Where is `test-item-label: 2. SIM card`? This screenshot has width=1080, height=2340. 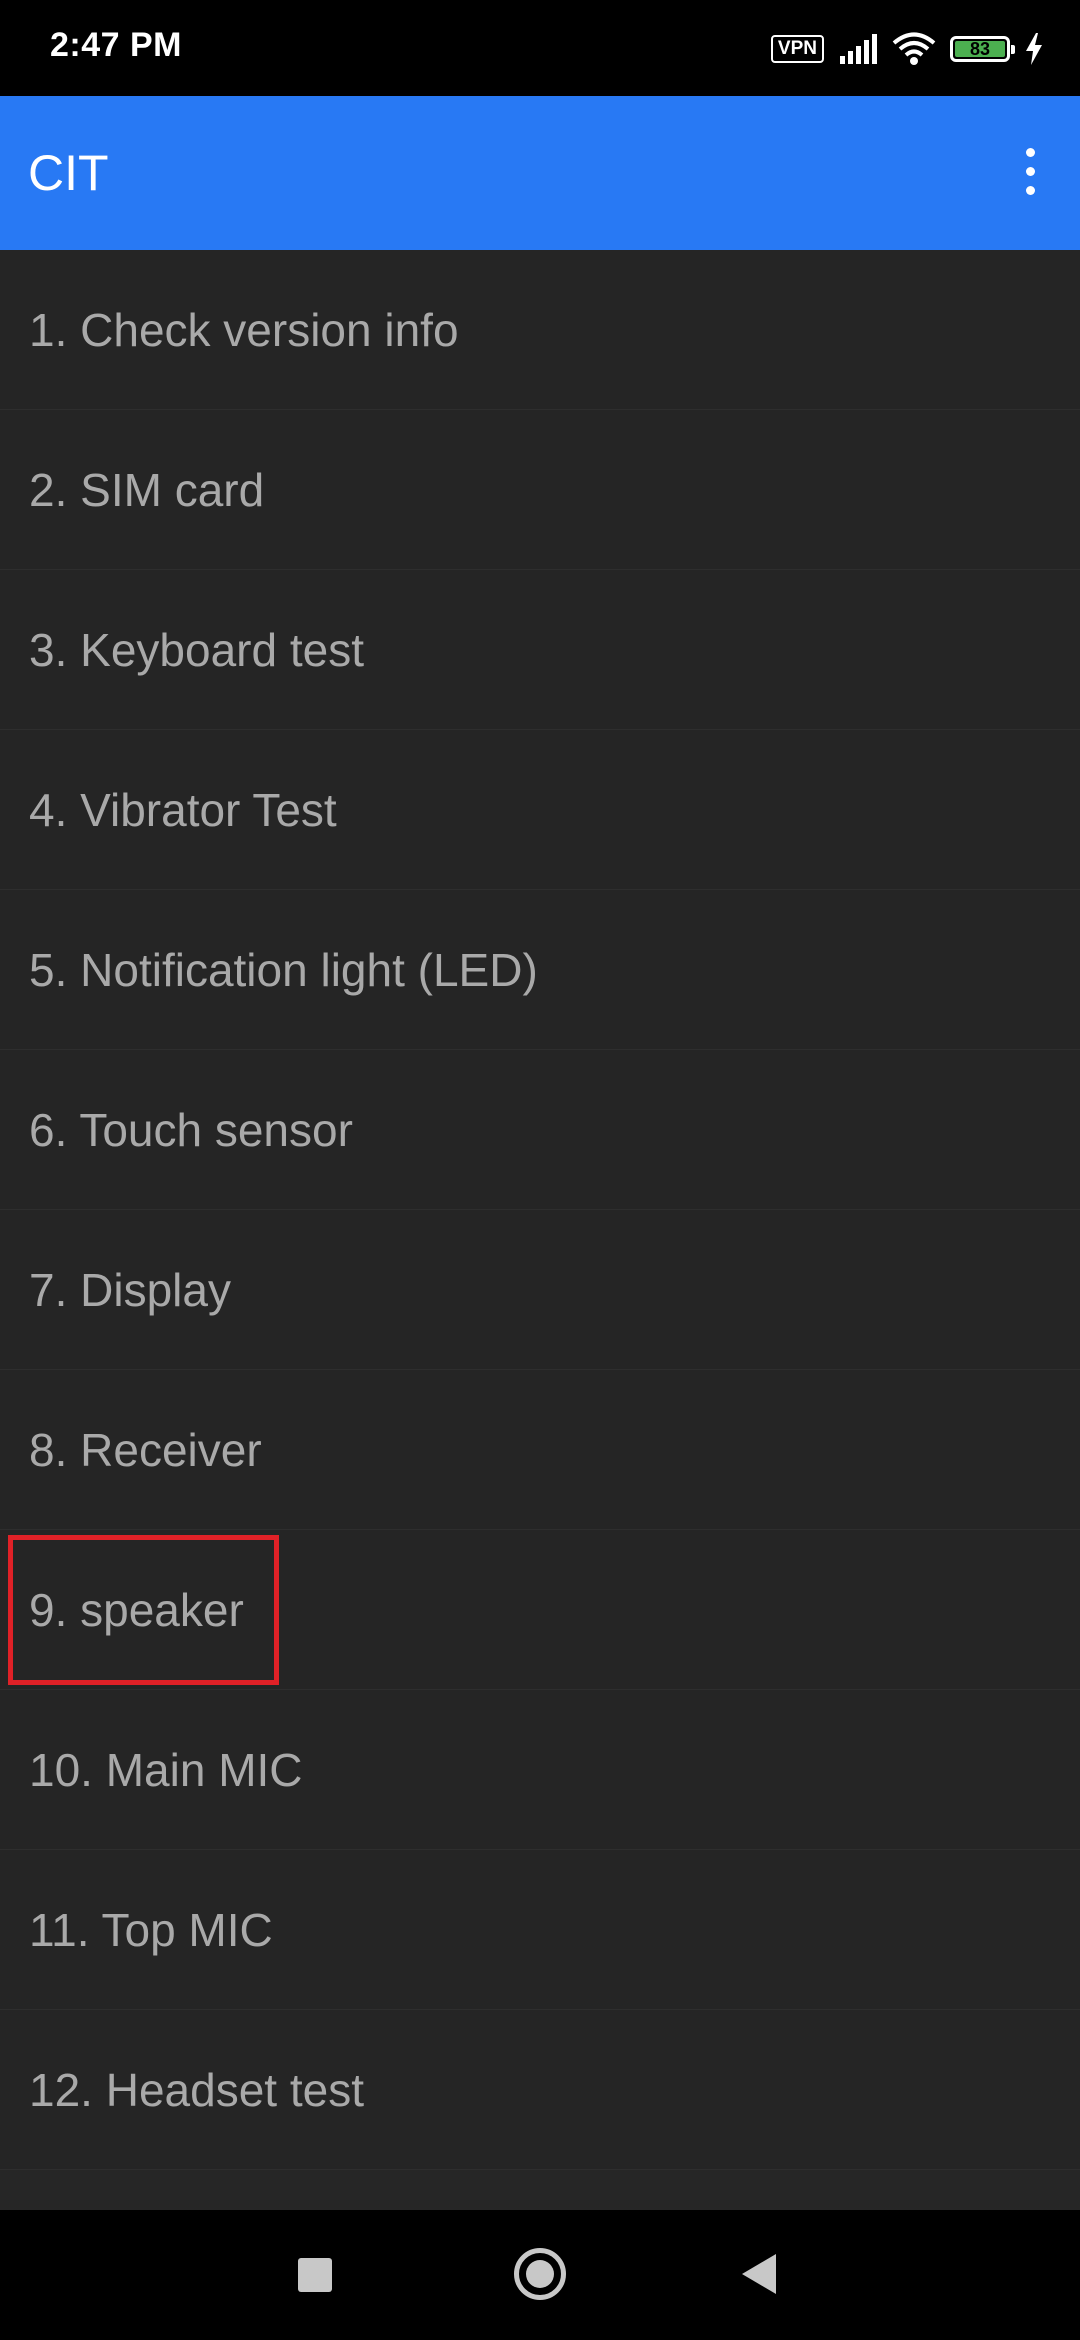
test-item-label: 2. SIM card is located at coordinates (147, 489).